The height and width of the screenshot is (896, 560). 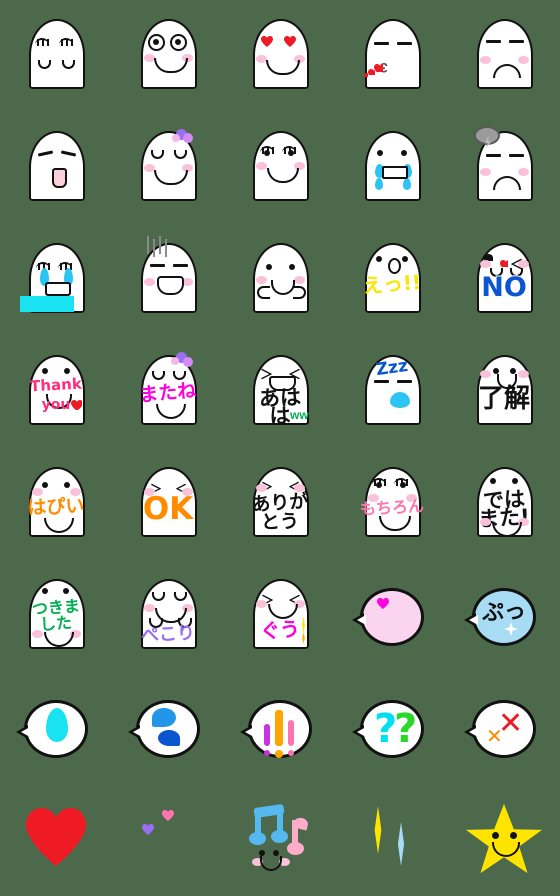 I want to click on sticker-cell-bubble-questions: ??, so click(x=392, y=728).